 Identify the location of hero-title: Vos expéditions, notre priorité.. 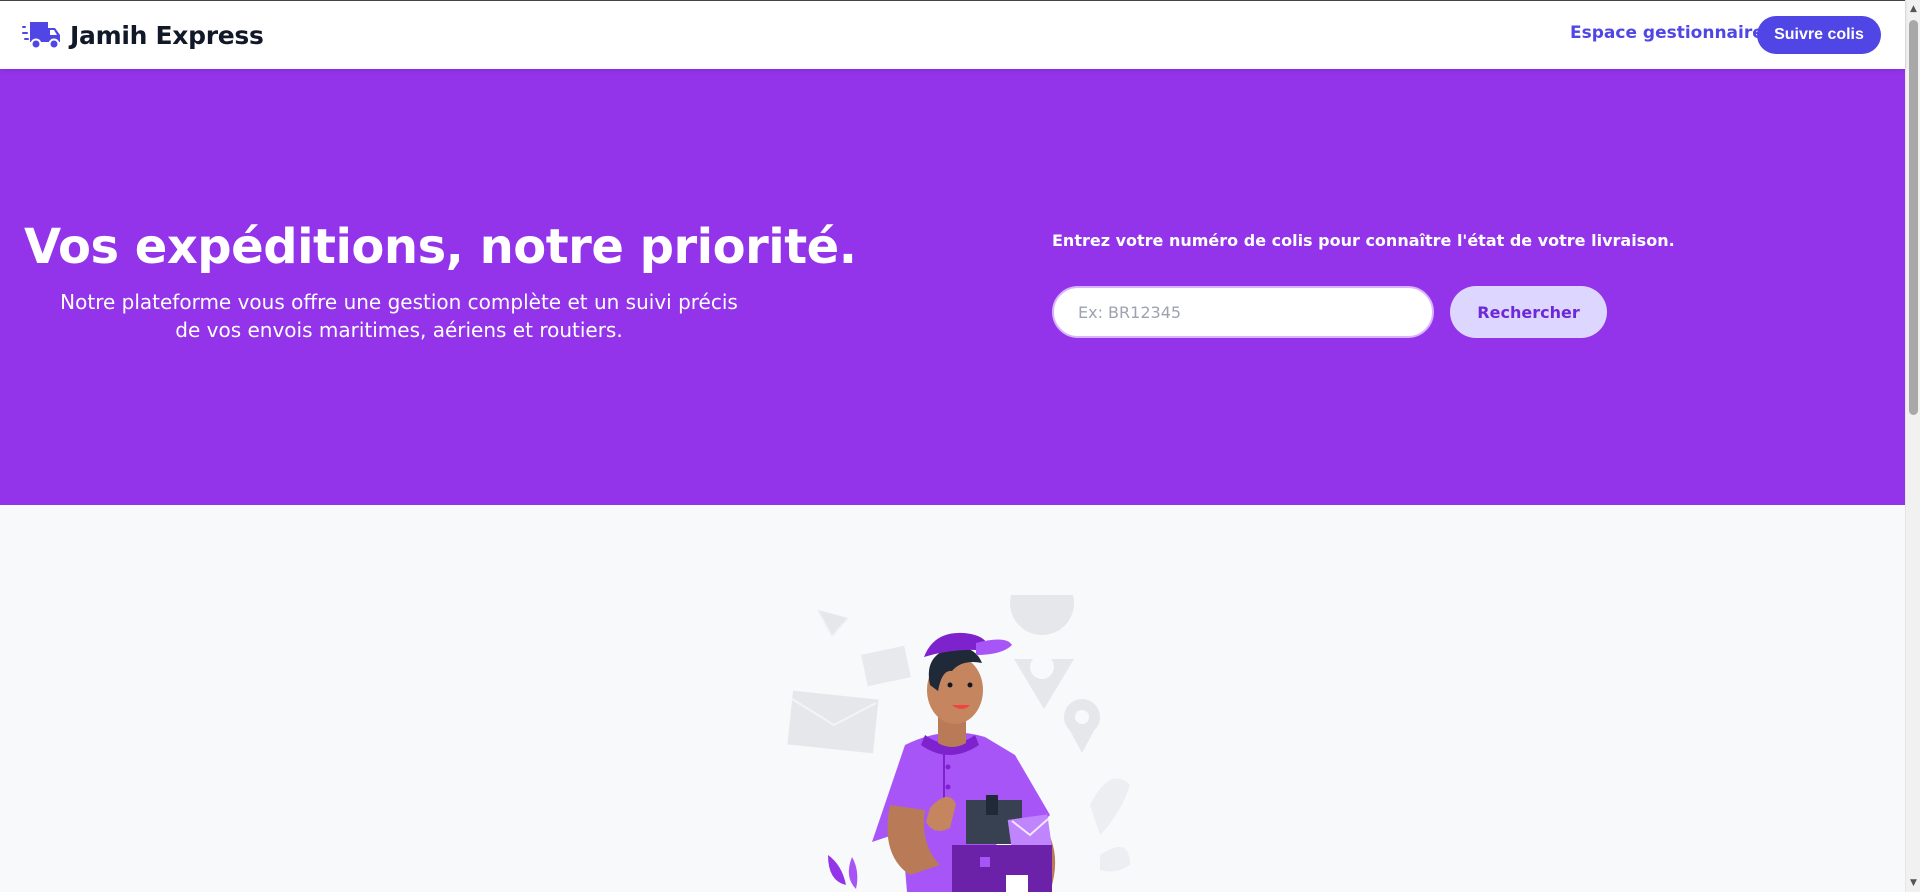
(440, 247).